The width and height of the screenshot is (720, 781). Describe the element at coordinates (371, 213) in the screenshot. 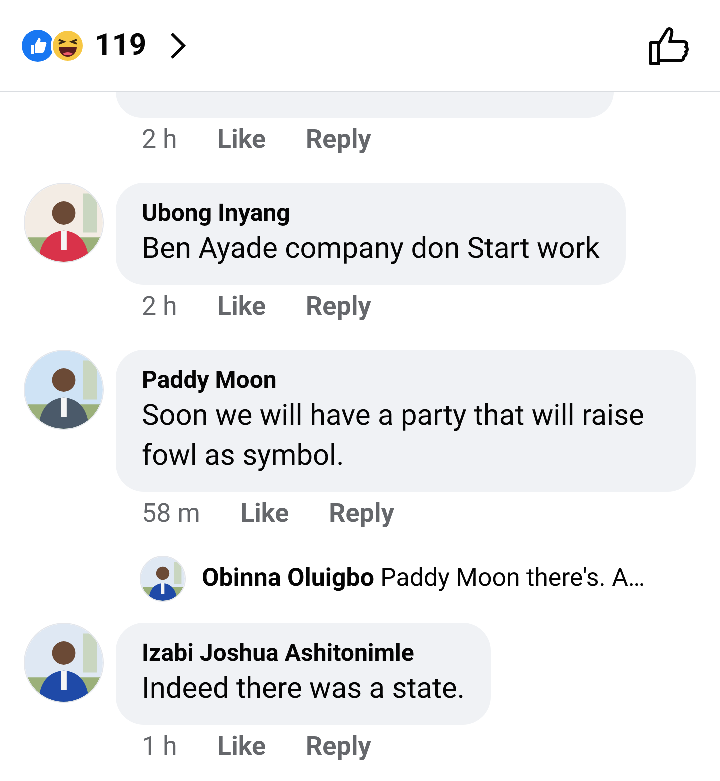

I see `comment-author: Ubong Inyang` at that location.